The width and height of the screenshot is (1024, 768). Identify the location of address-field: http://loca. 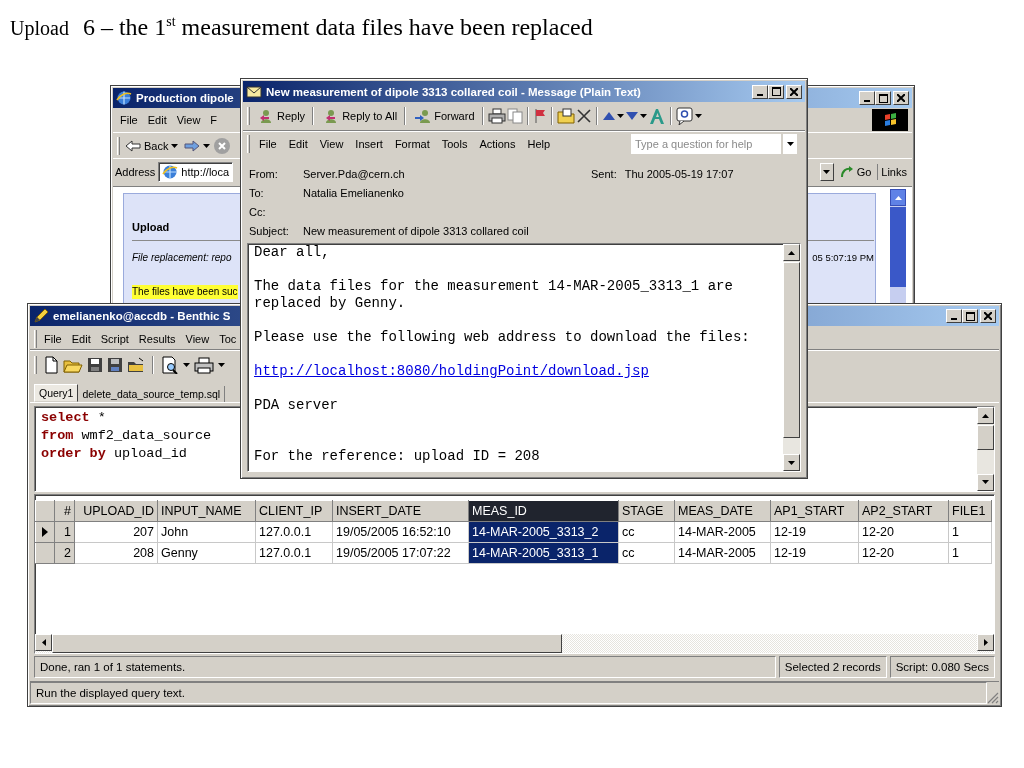
(196, 171).